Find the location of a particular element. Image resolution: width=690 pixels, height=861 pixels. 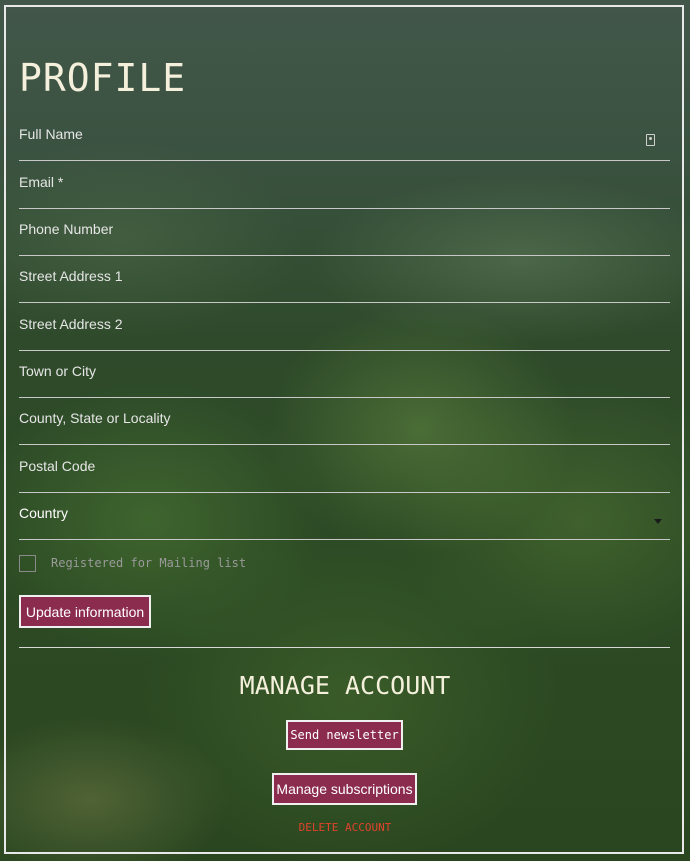

send-newsletter-button: Send newsletter is located at coordinates (344, 735).